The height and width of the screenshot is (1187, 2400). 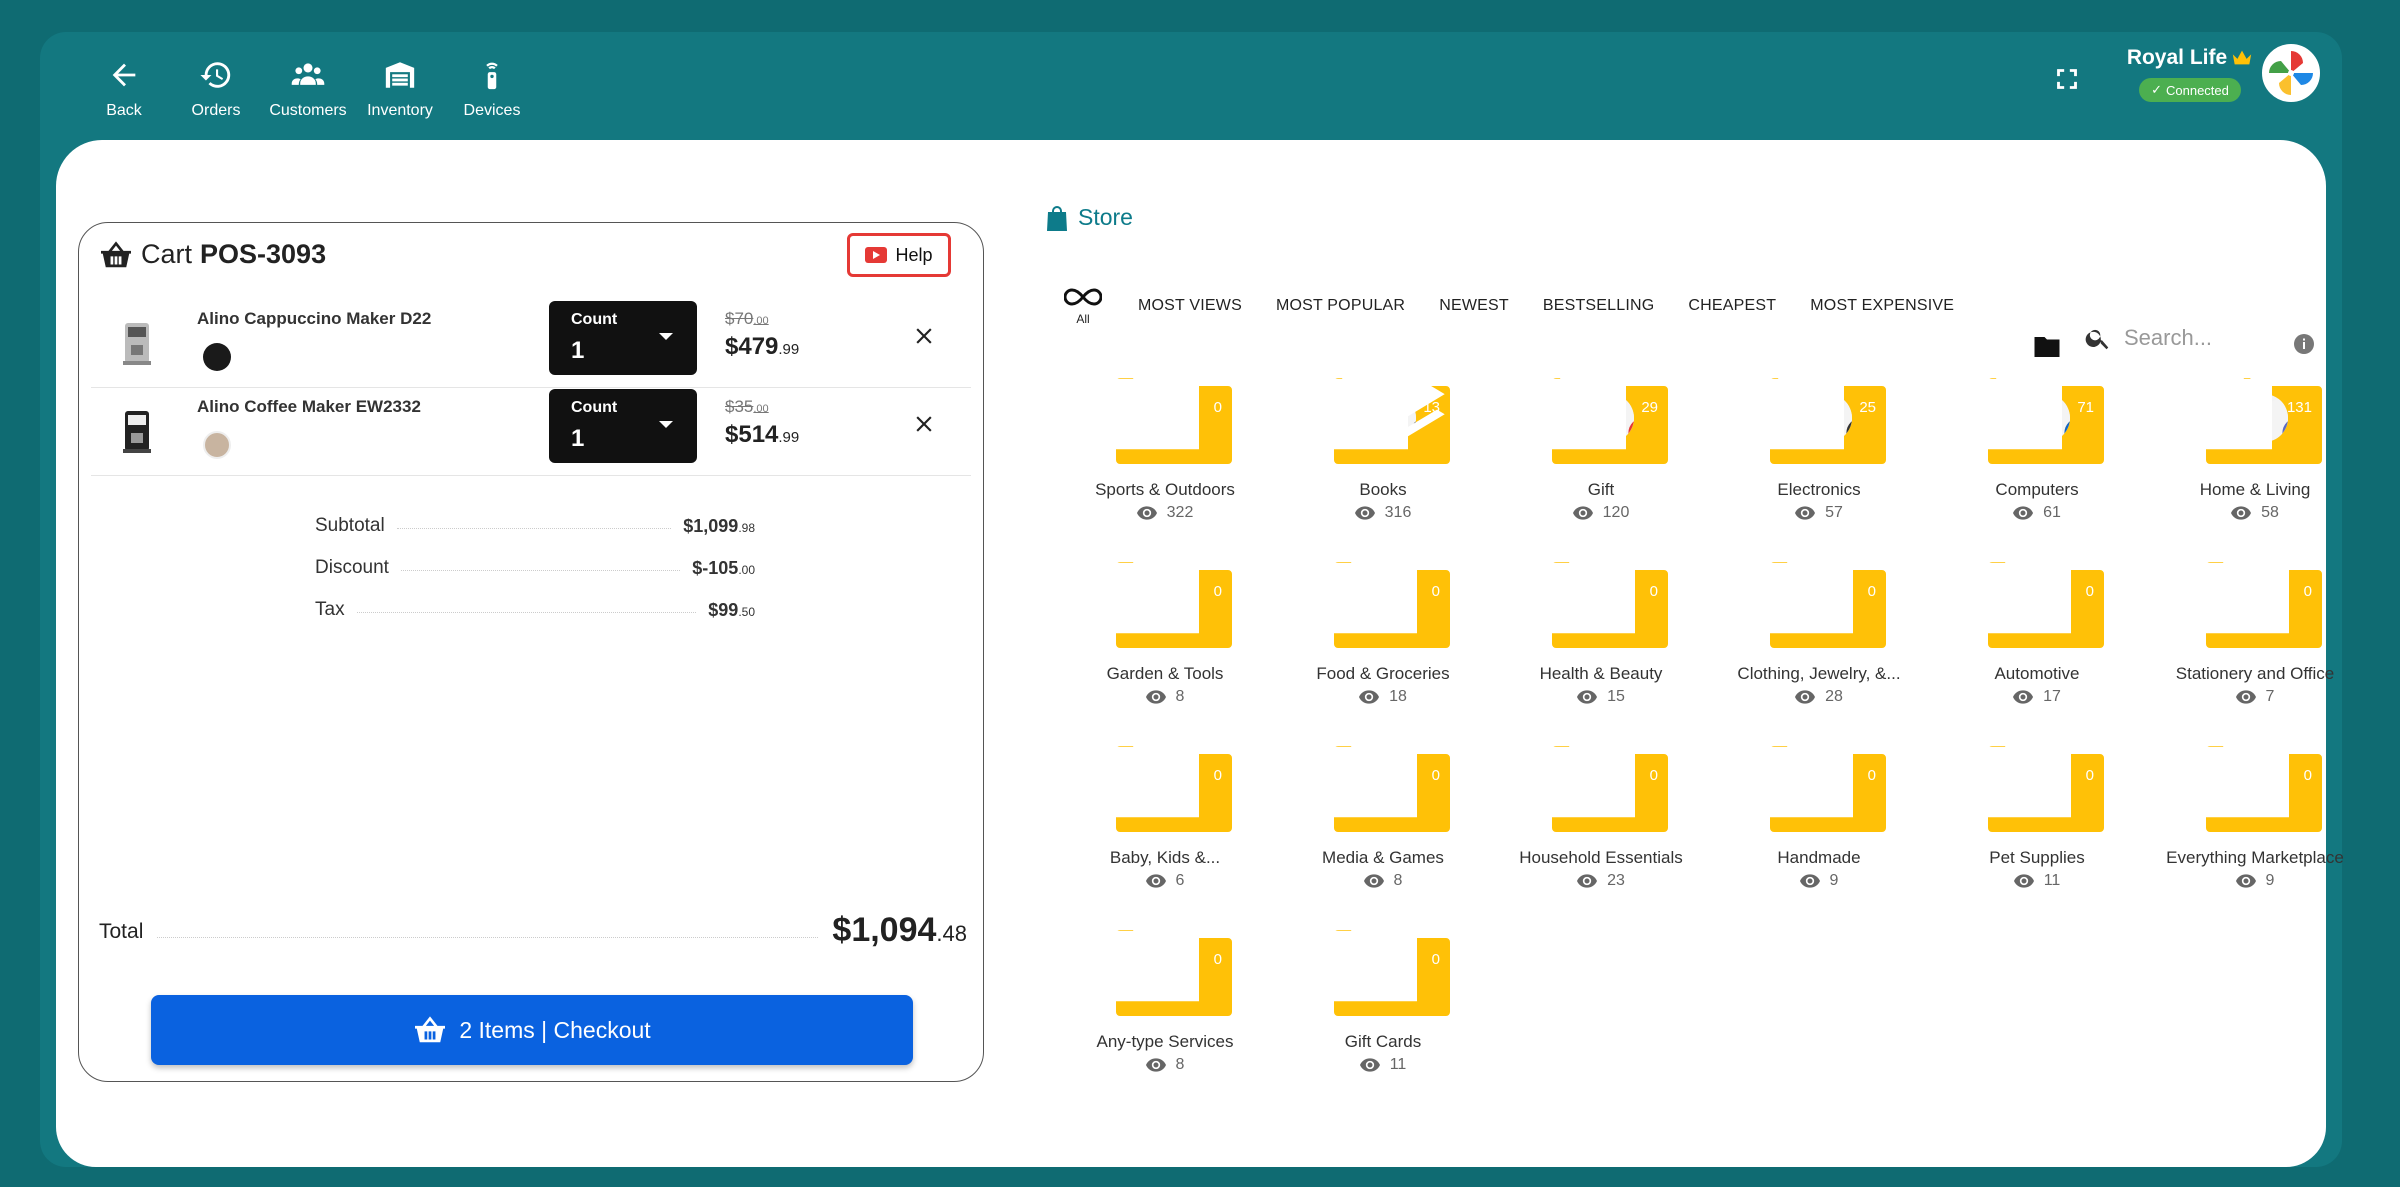 I want to click on category-card: 0 Sports & Outdoors 322, so click(x=1165, y=454).